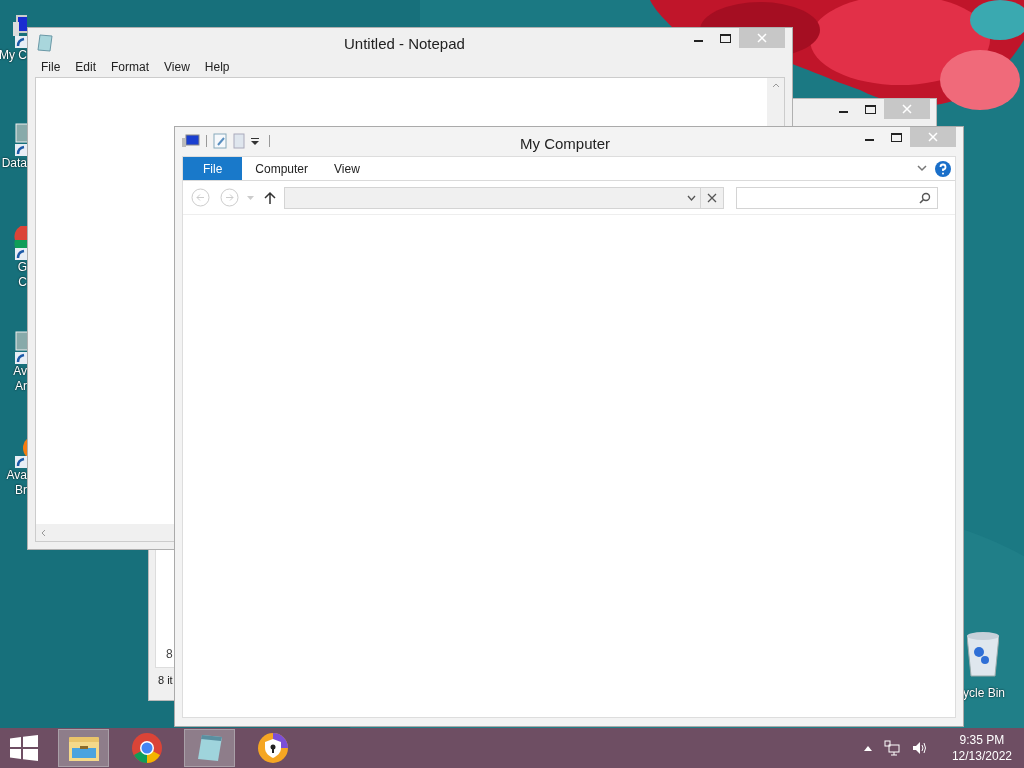  I want to click on icon-label: G, so click(22, 267).